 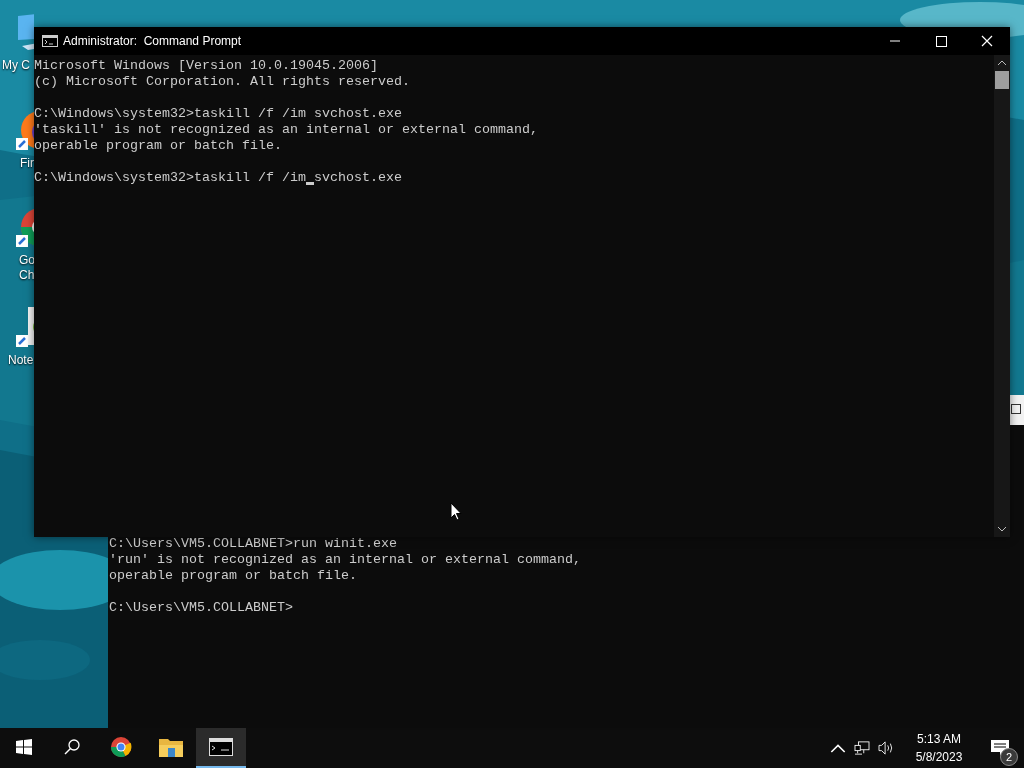 What do you see at coordinates (456, 511) in the screenshot?
I see `cursor-icon` at bounding box center [456, 511].